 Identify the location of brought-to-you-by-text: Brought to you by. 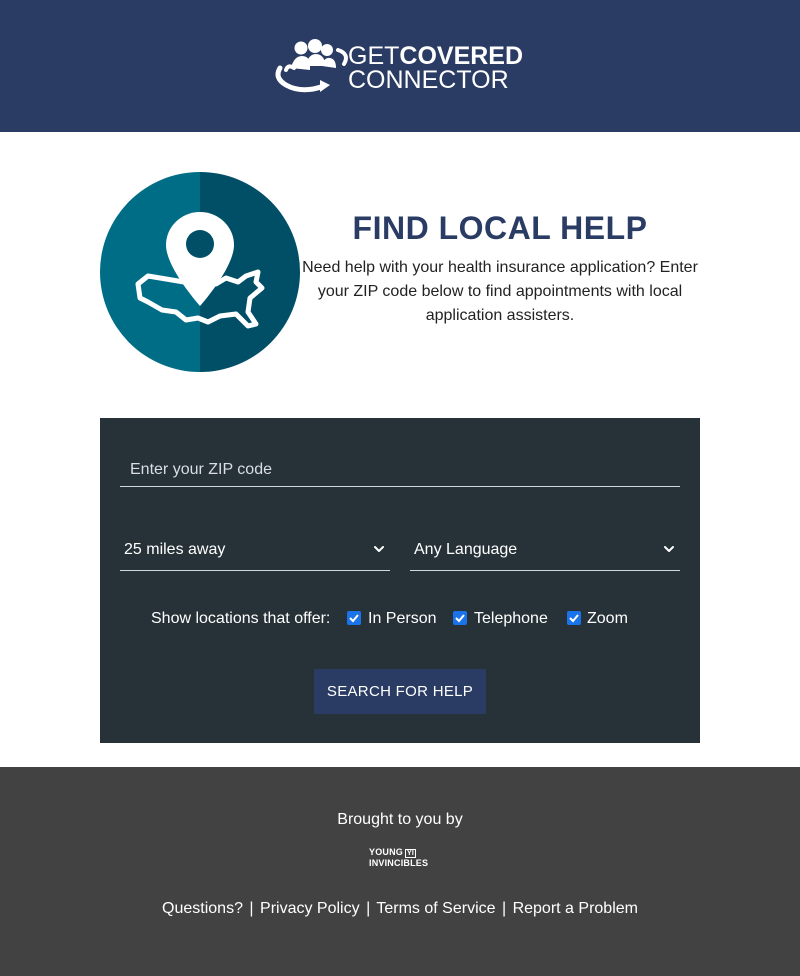
(400, 819).